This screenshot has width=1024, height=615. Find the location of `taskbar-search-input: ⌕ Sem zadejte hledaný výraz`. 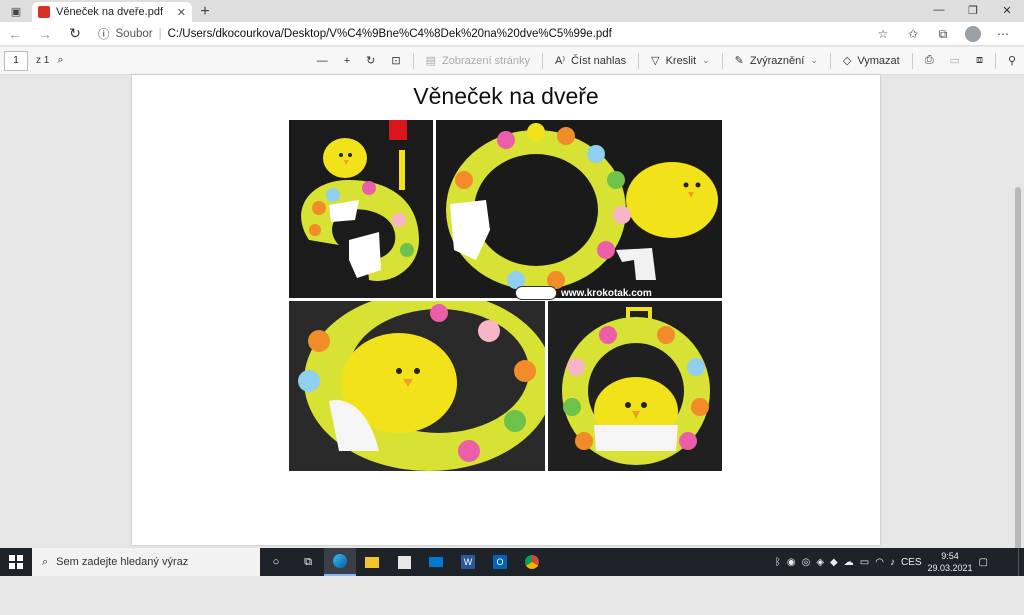

taskbar-search-input: ⌕ Sem zadejte hledaný výraz is located at coordinates (146, 562).